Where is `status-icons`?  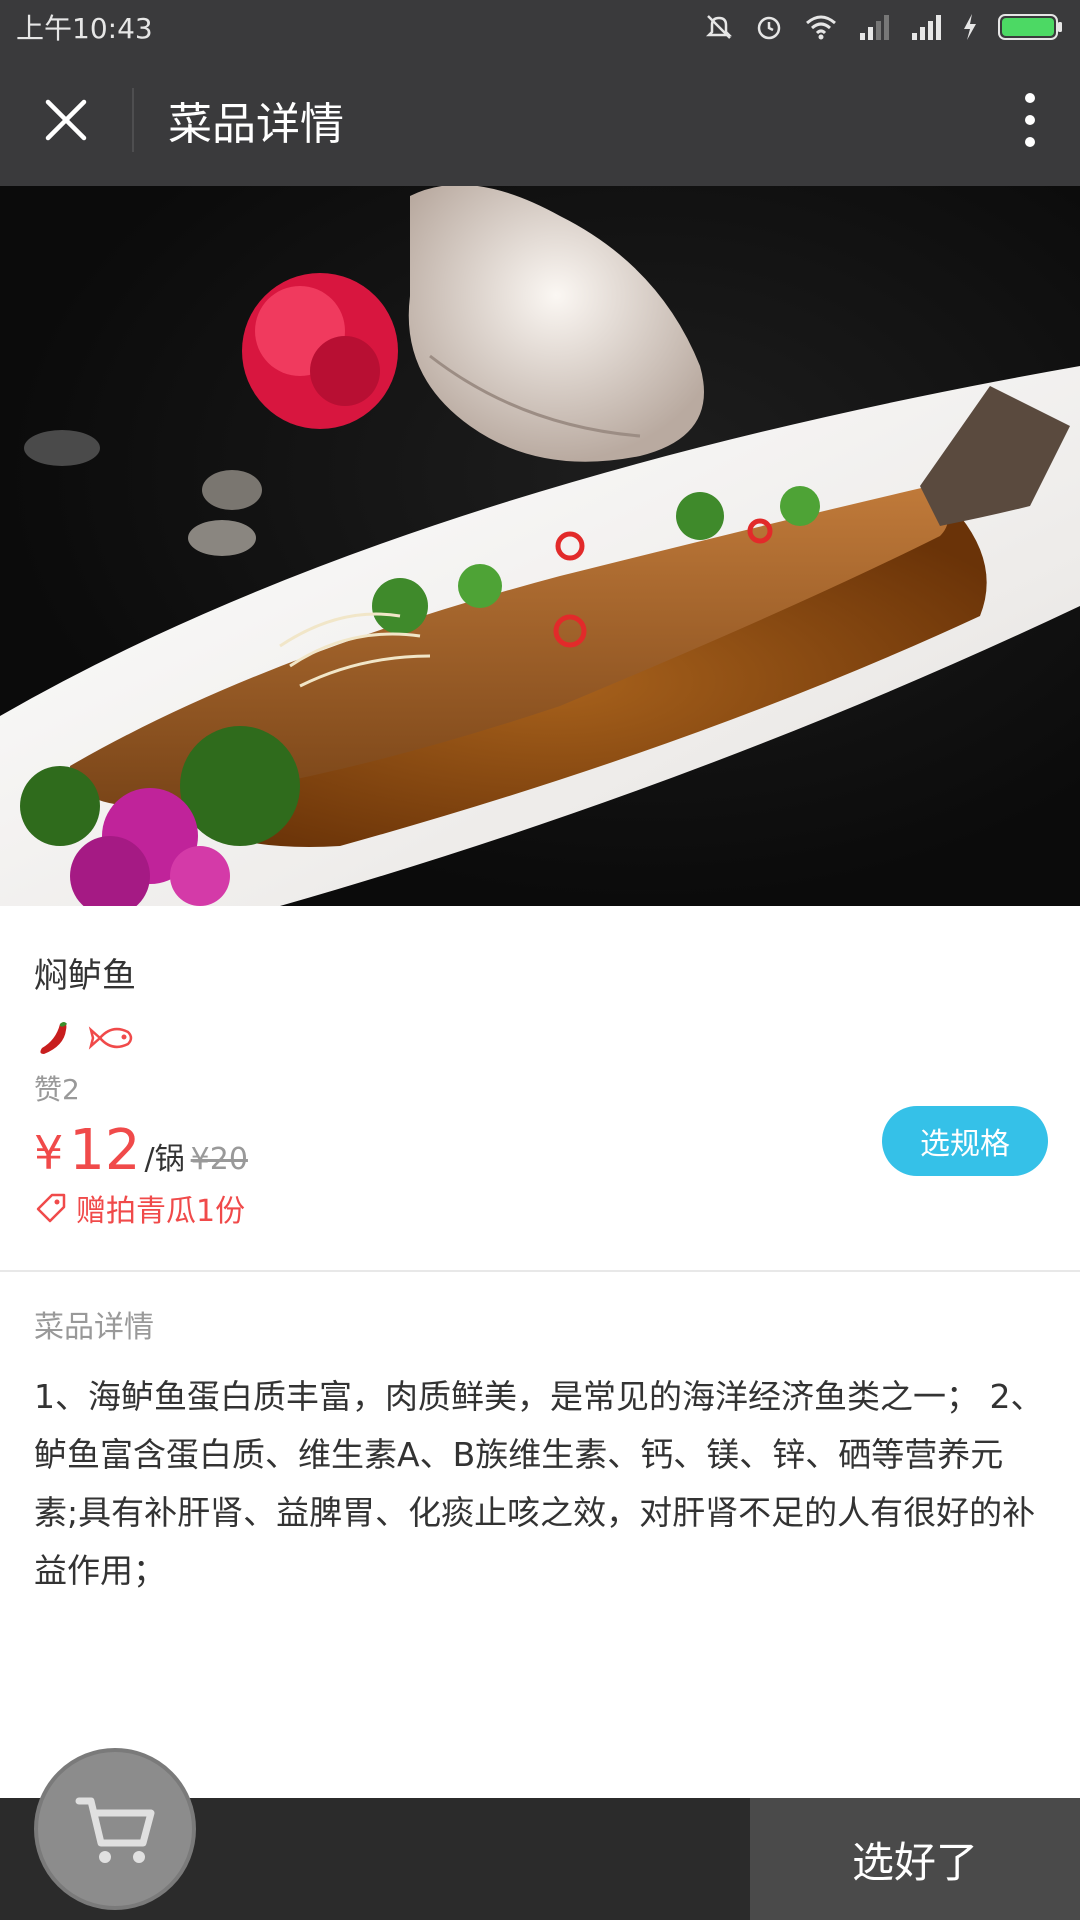
status-icons is located at coordinates (884, 27).